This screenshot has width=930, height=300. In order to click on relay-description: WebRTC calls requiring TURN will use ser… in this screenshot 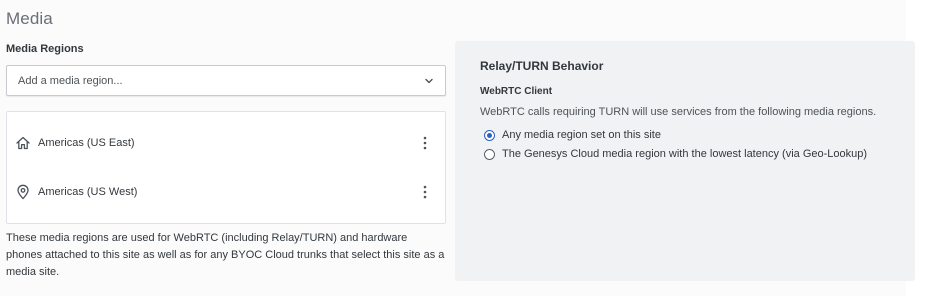, I will do `click(678, 112)`.